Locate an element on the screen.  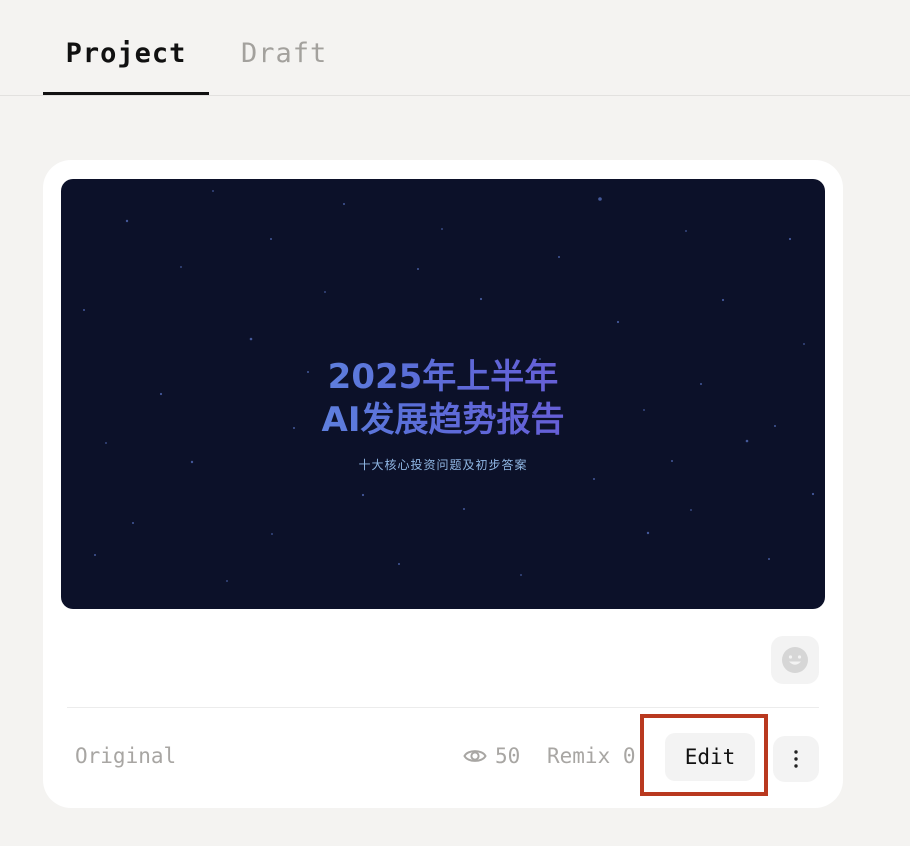
smiley-icon is located at coordinates (795, 660).